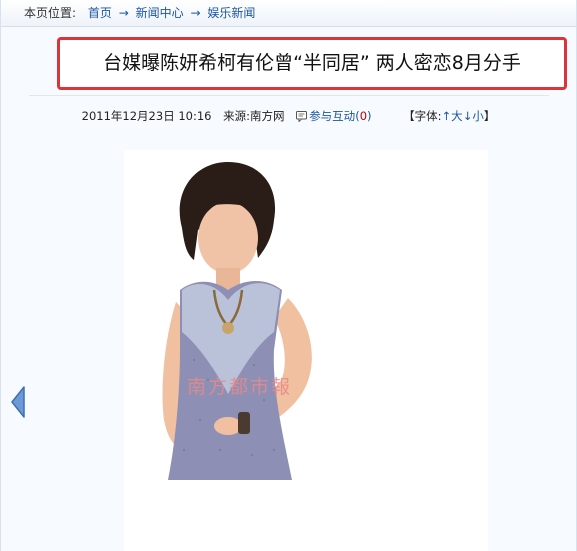 The image size is (577, 551). Describe the element at coordinates (50, 13) in the screenshot. I see `breadcrumb-lead: 本页位置:` at that location.